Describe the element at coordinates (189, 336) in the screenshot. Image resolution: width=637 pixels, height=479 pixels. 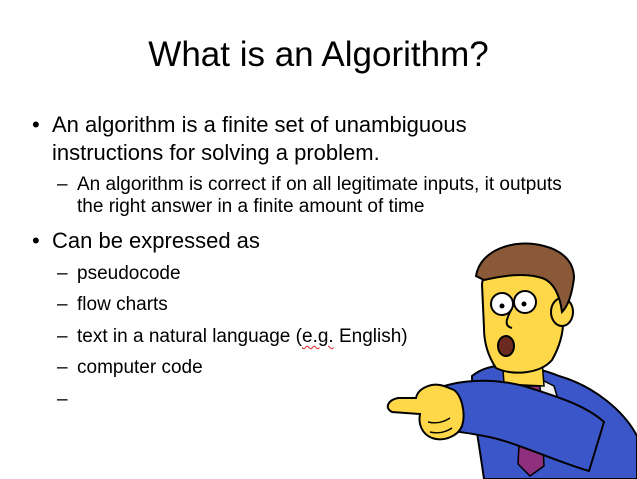
I see `sub-bullet-text-before: text in a natural language (` at that location.